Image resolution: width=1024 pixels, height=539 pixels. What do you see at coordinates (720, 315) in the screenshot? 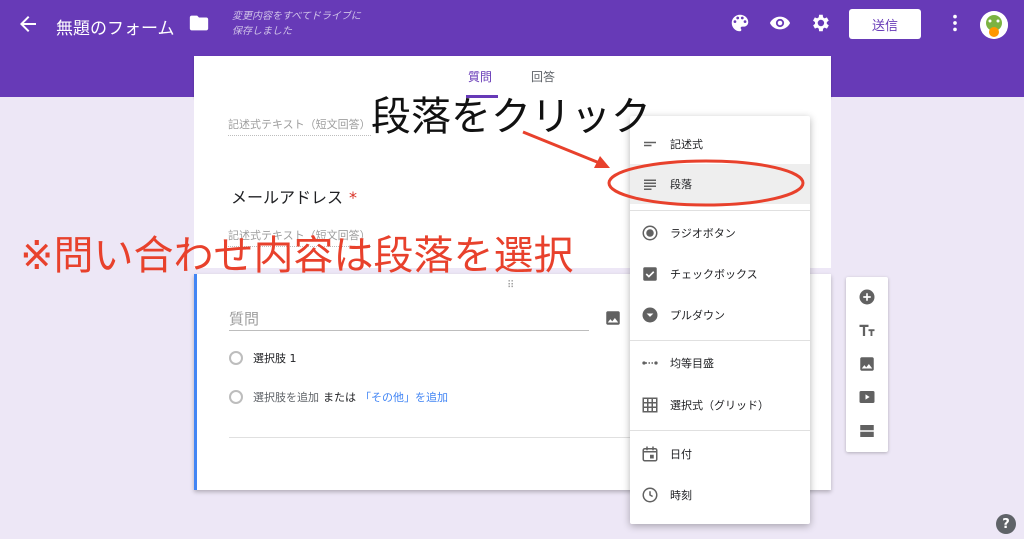
I see `menu-item-dropdown: プルダウン` at bounding box center [720, 315].